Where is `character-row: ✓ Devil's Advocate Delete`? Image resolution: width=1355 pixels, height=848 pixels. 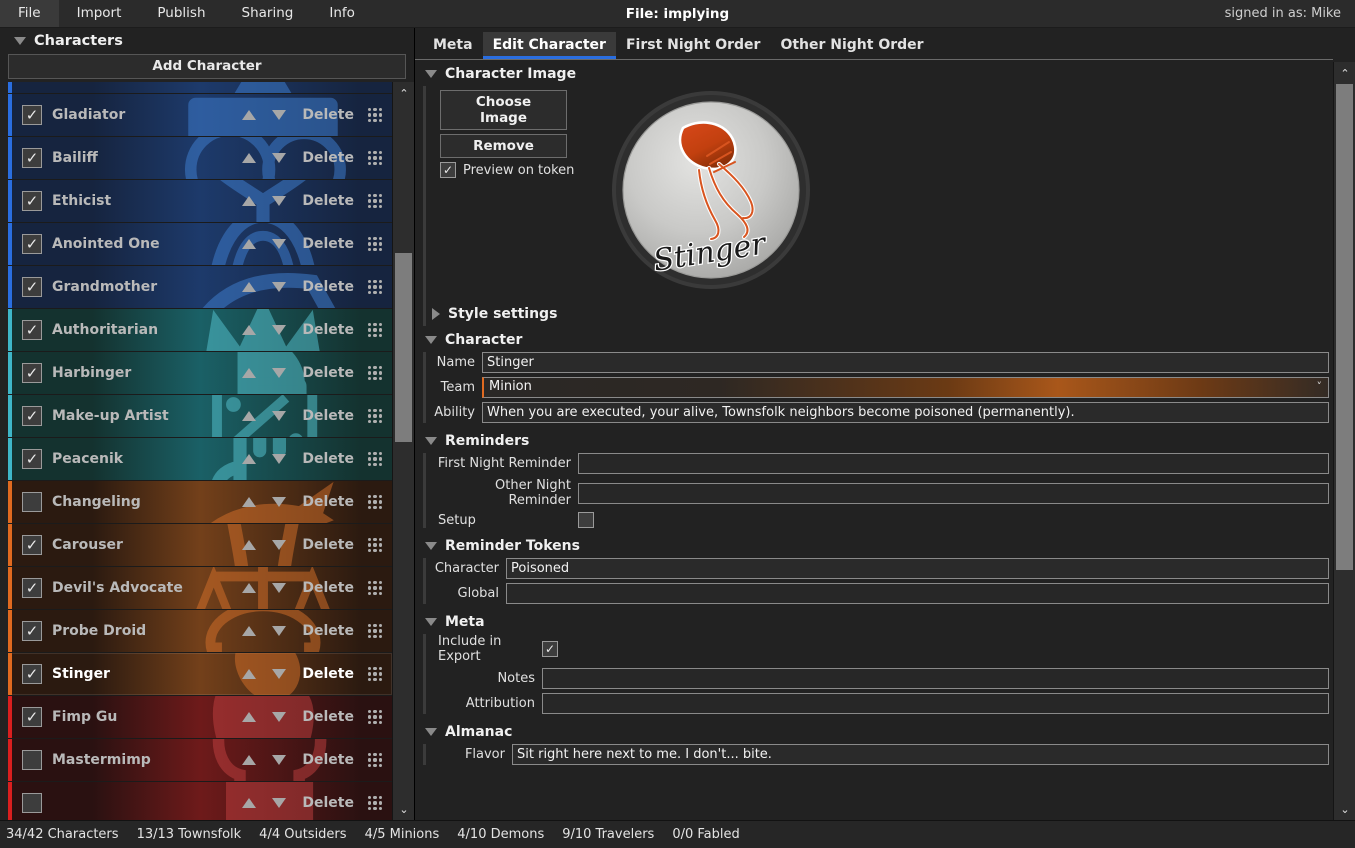
character-row: ✓ Devil's Advocate Delete is located at coordinates (200, 588).